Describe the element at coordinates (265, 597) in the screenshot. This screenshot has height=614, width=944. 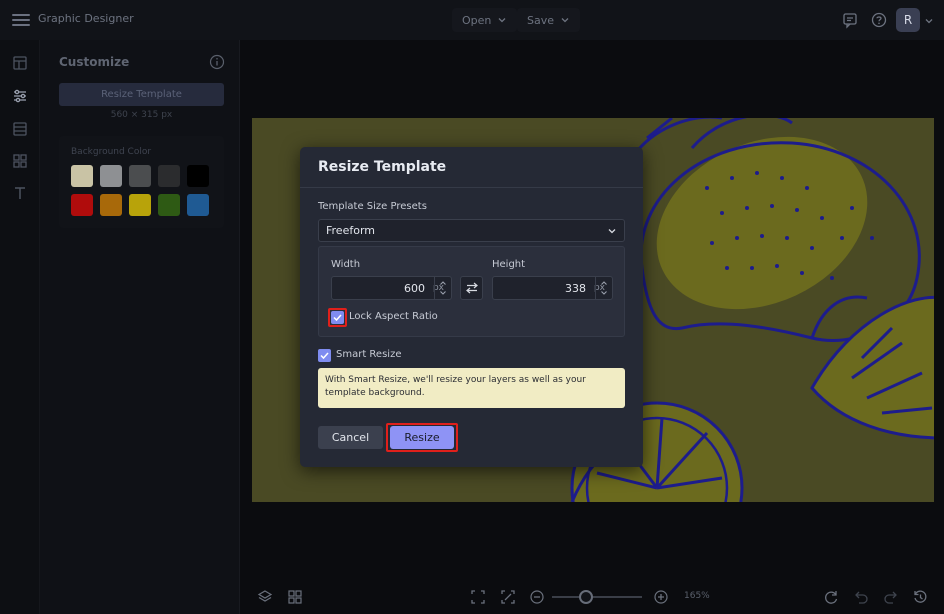
I see `layers-icon` at that location.